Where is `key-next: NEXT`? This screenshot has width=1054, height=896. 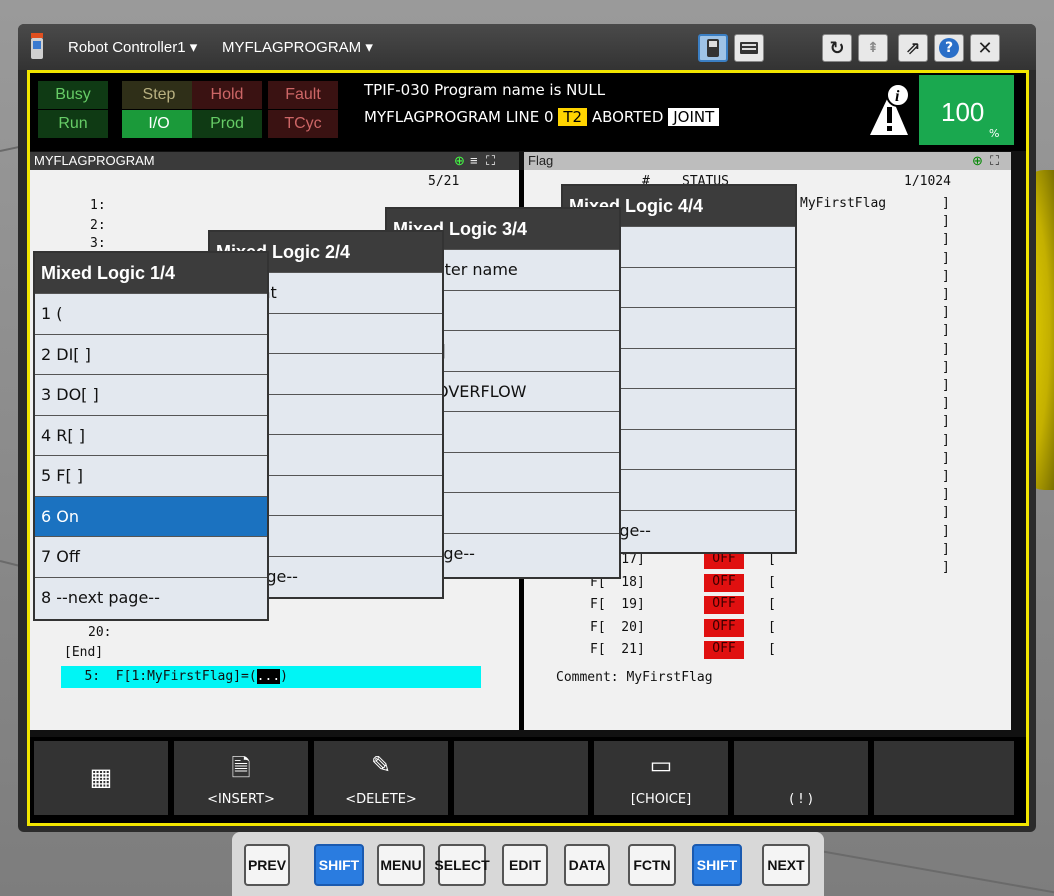 key-next: NEXT is located at coordinates (786, 865).